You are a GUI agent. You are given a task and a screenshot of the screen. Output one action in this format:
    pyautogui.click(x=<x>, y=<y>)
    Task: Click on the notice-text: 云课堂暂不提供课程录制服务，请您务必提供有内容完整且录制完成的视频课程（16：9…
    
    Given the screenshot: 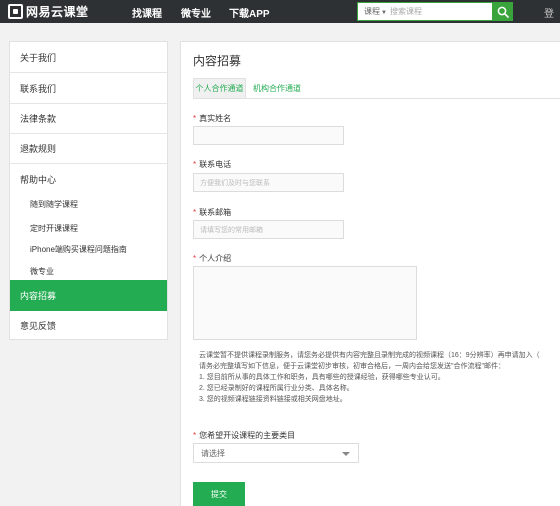 What is the action you would take?
    pyautogui.click(x=377, y=377)
    